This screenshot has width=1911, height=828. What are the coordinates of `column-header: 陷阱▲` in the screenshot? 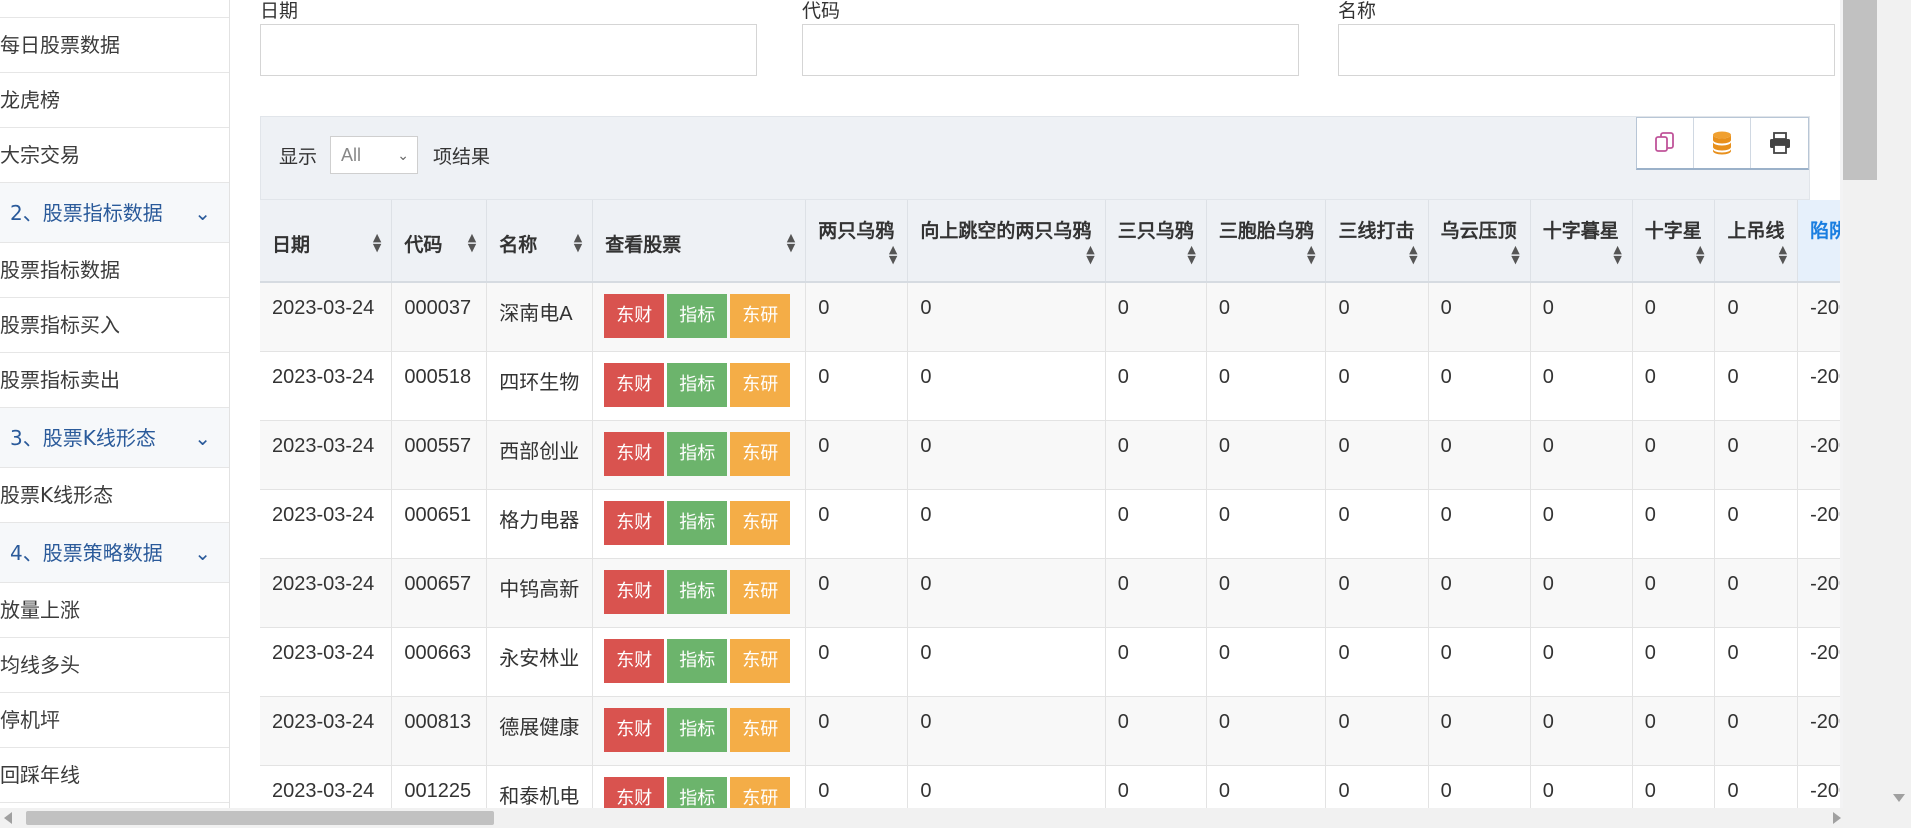 It's located at (1818, 241).